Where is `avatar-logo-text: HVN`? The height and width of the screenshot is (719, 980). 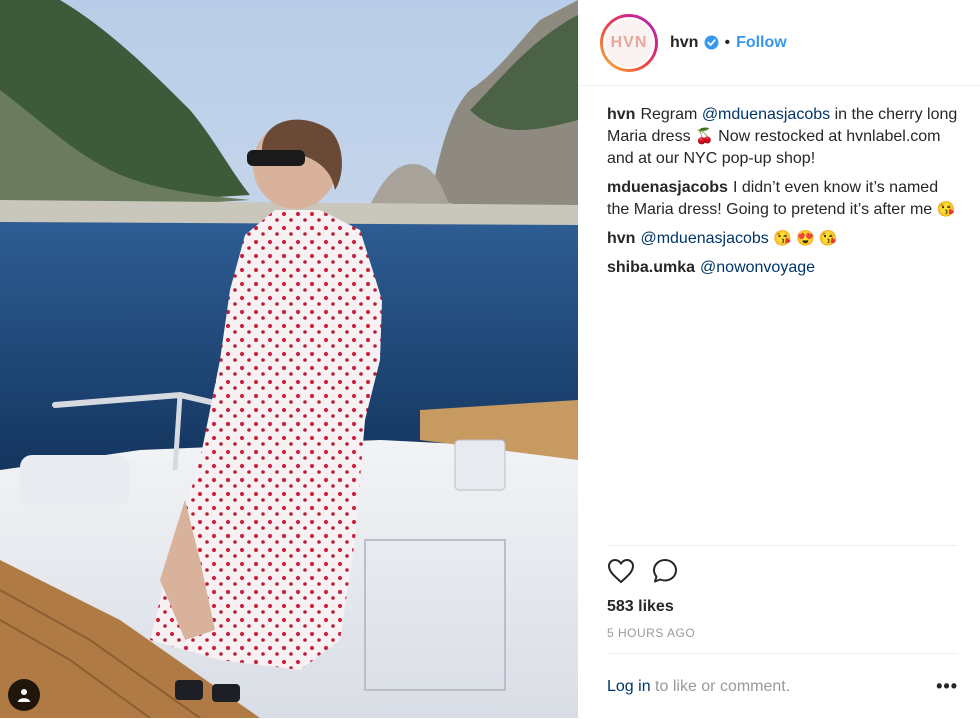
avatar-logo-text: HVN is located at coordinates (629, 42).